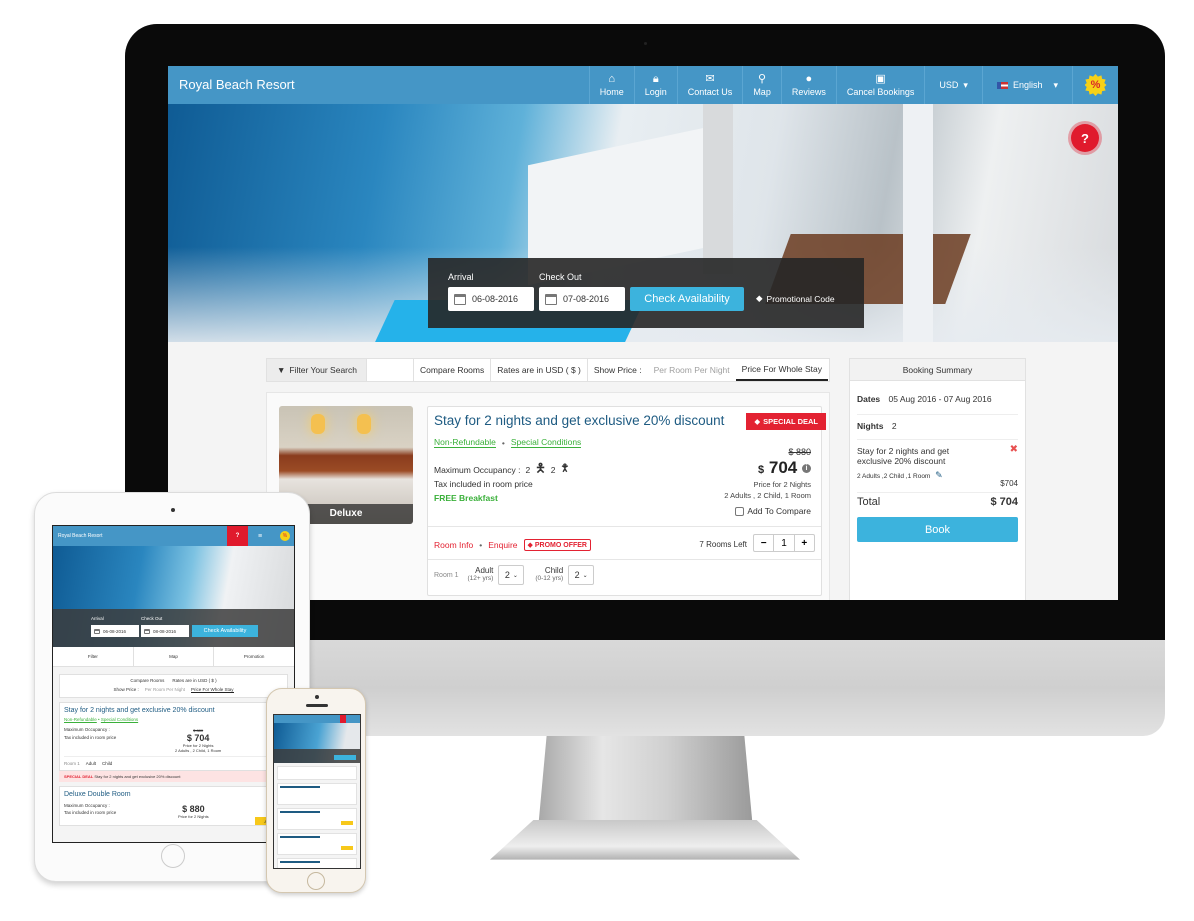 The width and height of the screenshot is (1194, 921). I want to click on tablet-brand: Royal Beach Resort, so click(80, 536).